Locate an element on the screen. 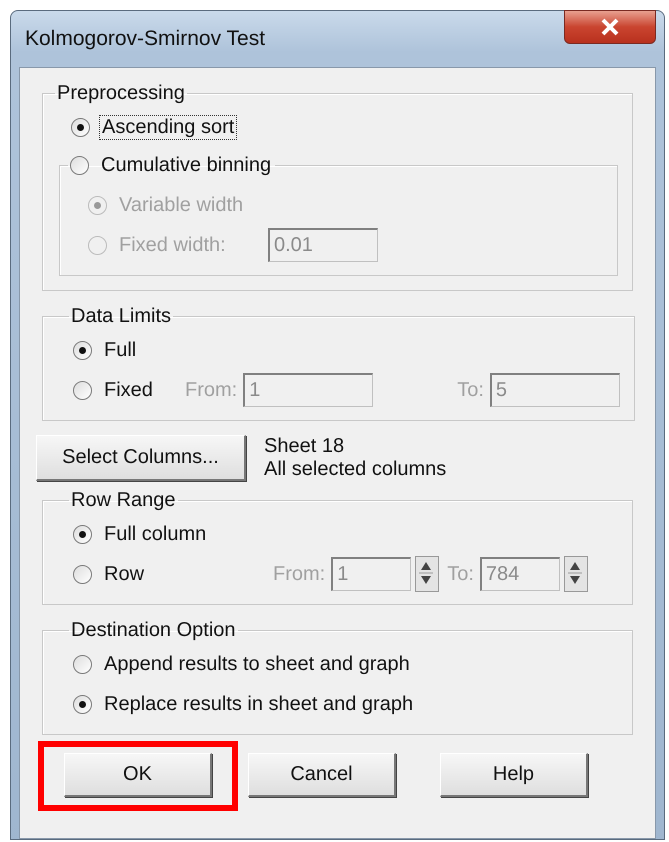  group-title: Row Range is located at coordinates (123, 500).